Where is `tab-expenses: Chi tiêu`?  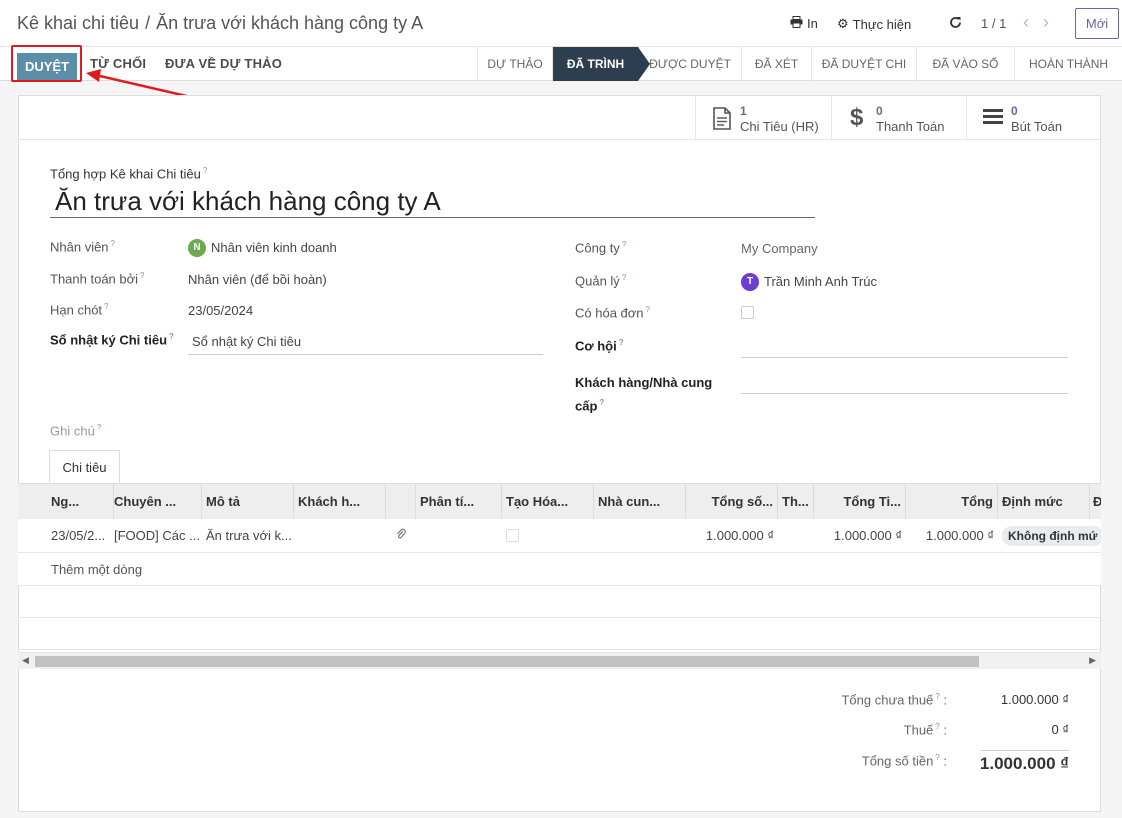 tab-expenses: Chi tiêu is located at coordinates (84, 466).